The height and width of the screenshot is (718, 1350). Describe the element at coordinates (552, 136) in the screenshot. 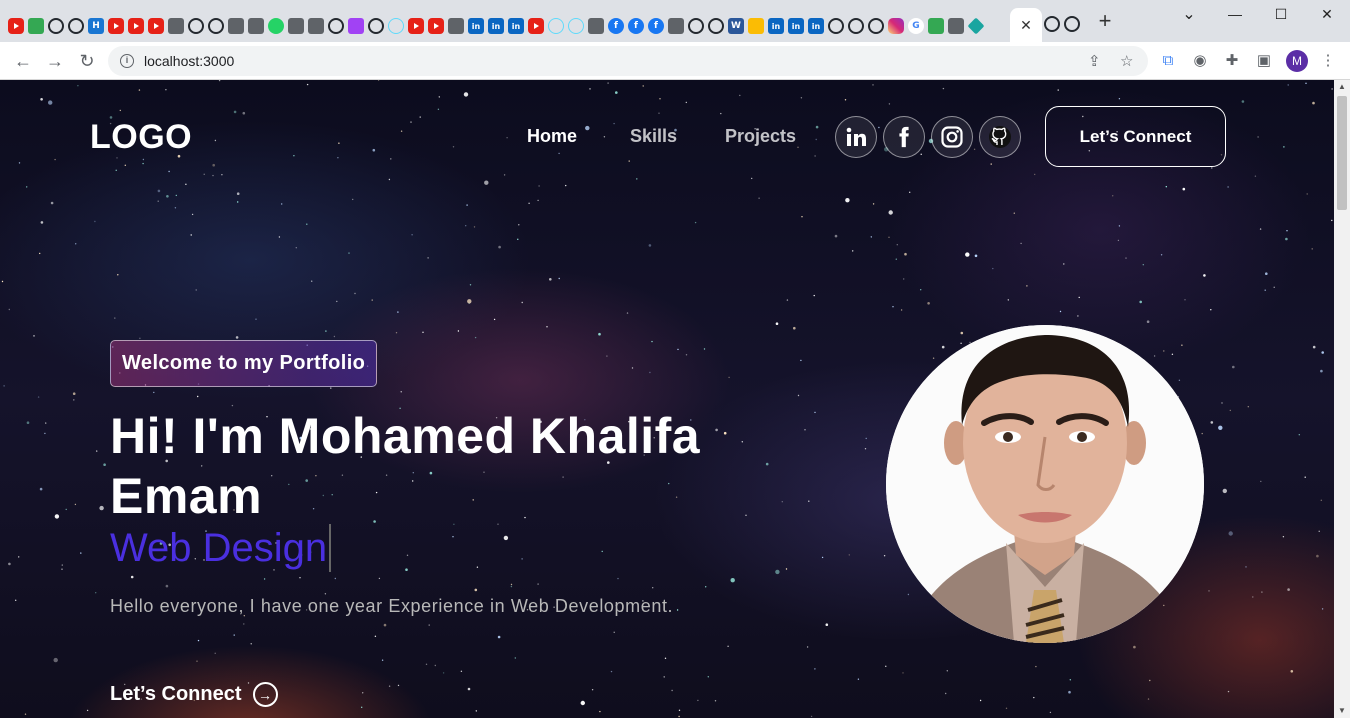

I see `nav-link-home: Home` at that location.